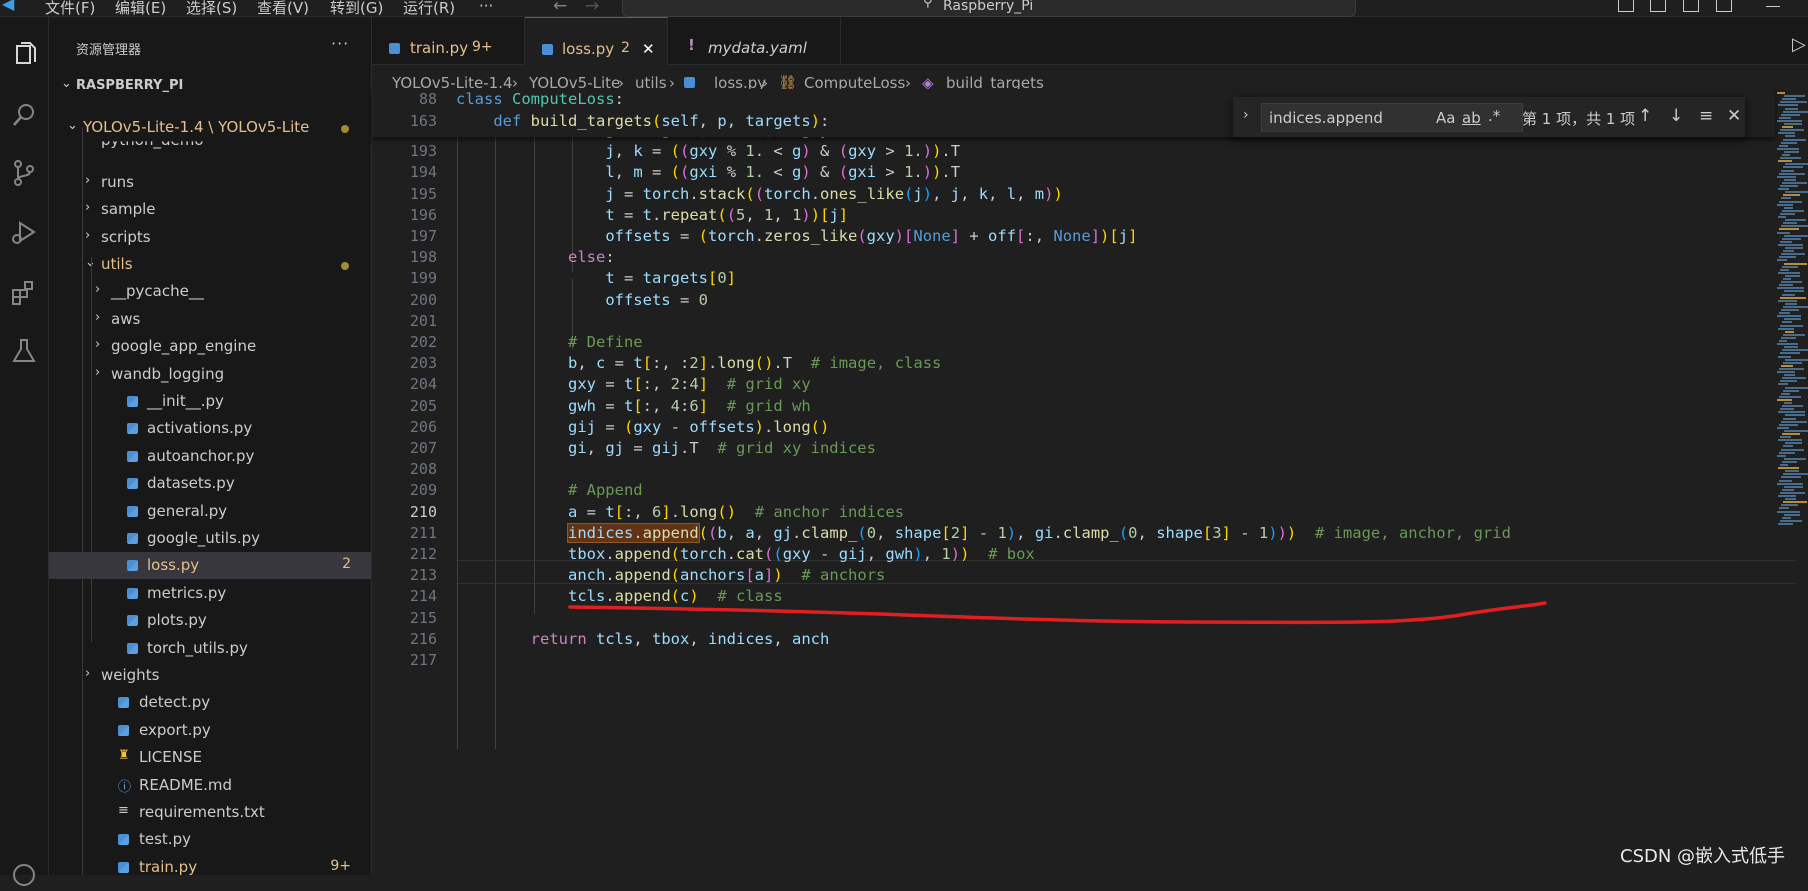 The height and width of the screenshot is (891, 1808). Describe the element at coordinates (210, 864) in the screenshot. I see `tree-item: train.py 9+` at that location.